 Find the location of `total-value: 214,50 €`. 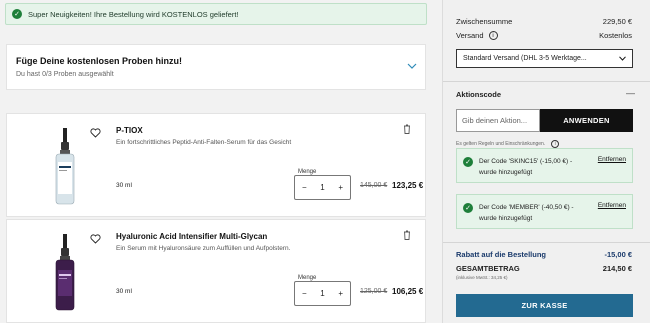

total-value: 214,50 € is located at coordinates (617, 268).